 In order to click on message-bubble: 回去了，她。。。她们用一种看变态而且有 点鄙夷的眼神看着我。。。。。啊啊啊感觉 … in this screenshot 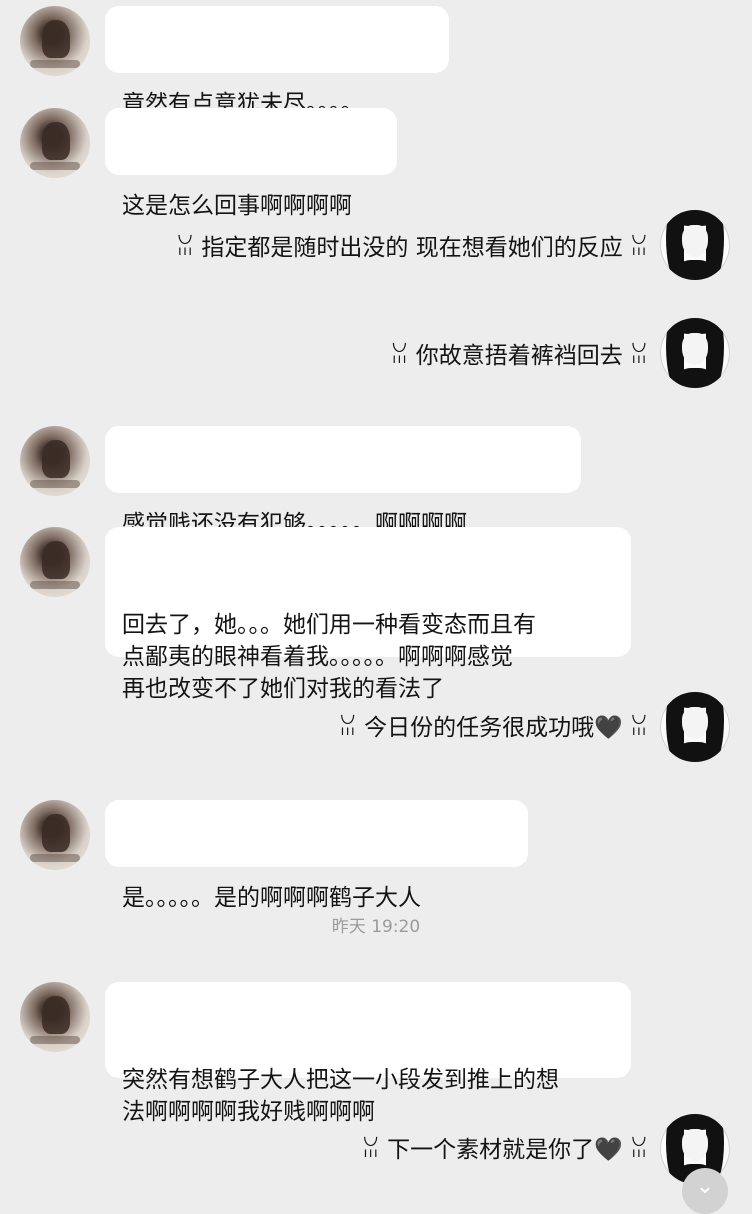, I will do `click(368, 614)`.